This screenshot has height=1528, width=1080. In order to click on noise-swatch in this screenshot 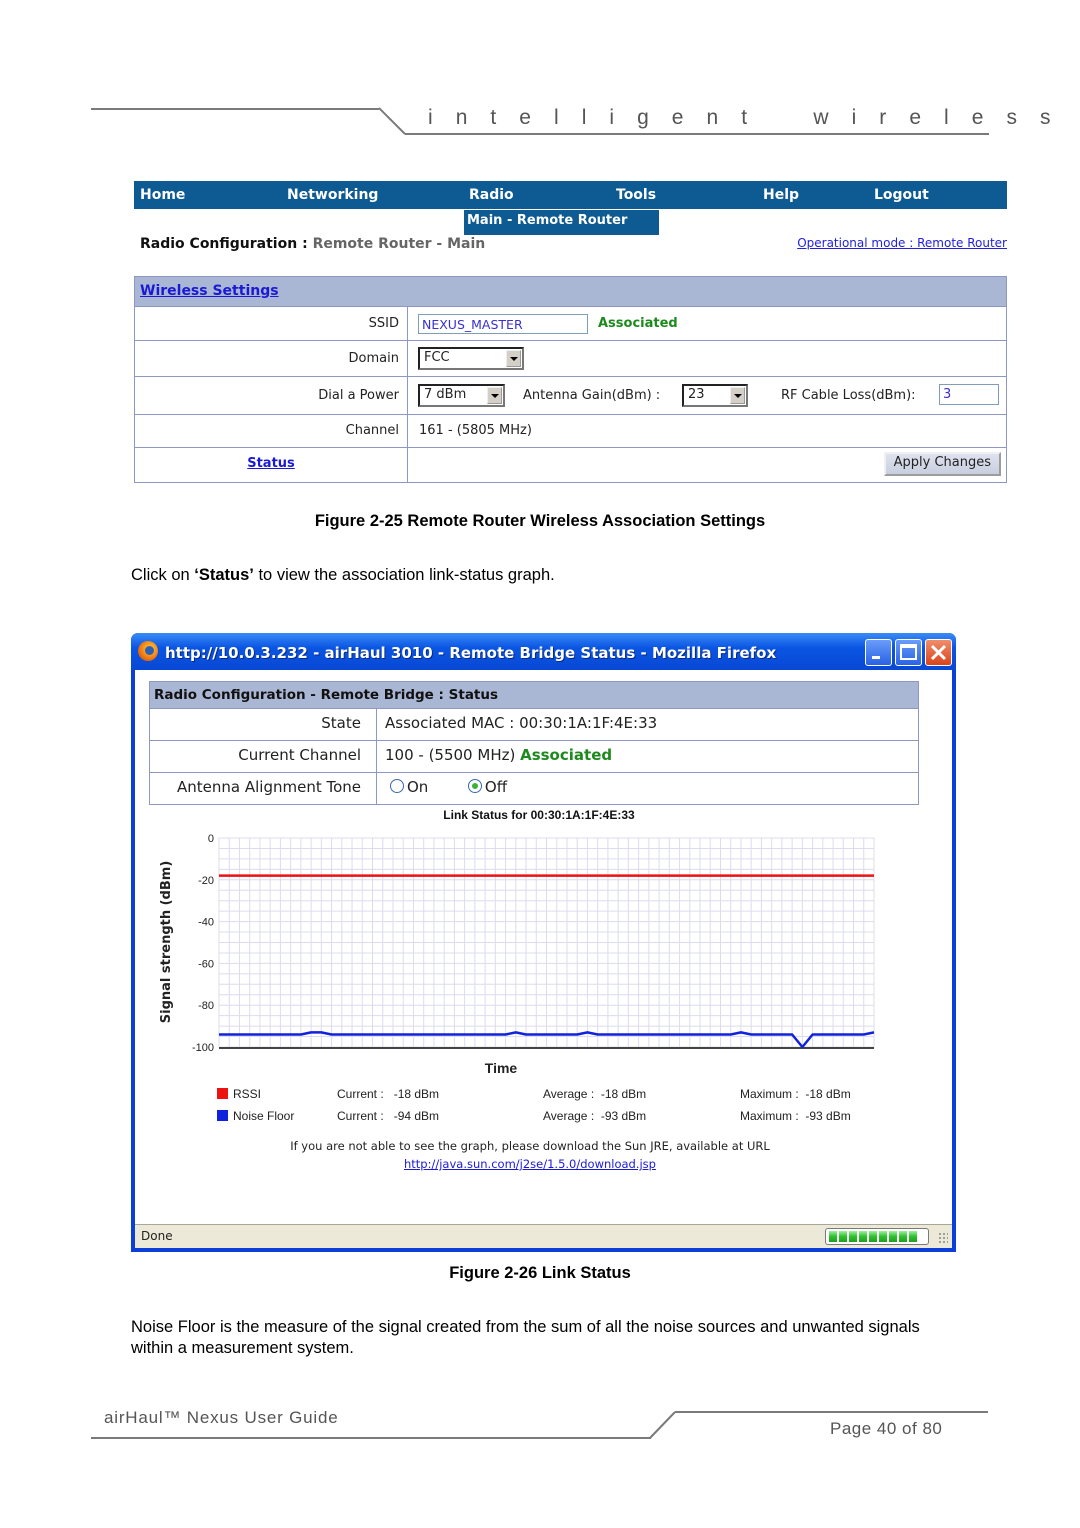, I will do `click(222, 1115)`.